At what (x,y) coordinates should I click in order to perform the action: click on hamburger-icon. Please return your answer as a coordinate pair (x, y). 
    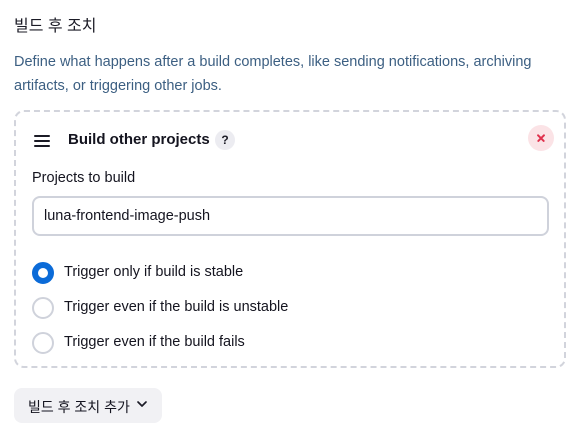
    Looking at the image, I should click on (42, 141).